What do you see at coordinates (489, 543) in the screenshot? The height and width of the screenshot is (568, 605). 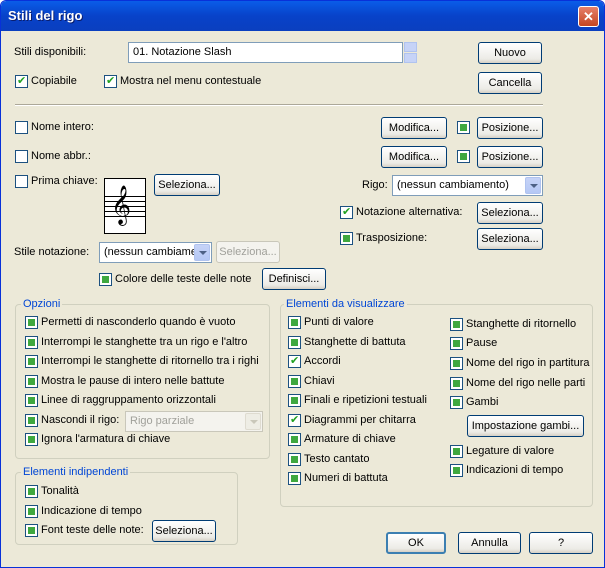 I see `annulla-button: Annulla` at bounding box center [489, 543].